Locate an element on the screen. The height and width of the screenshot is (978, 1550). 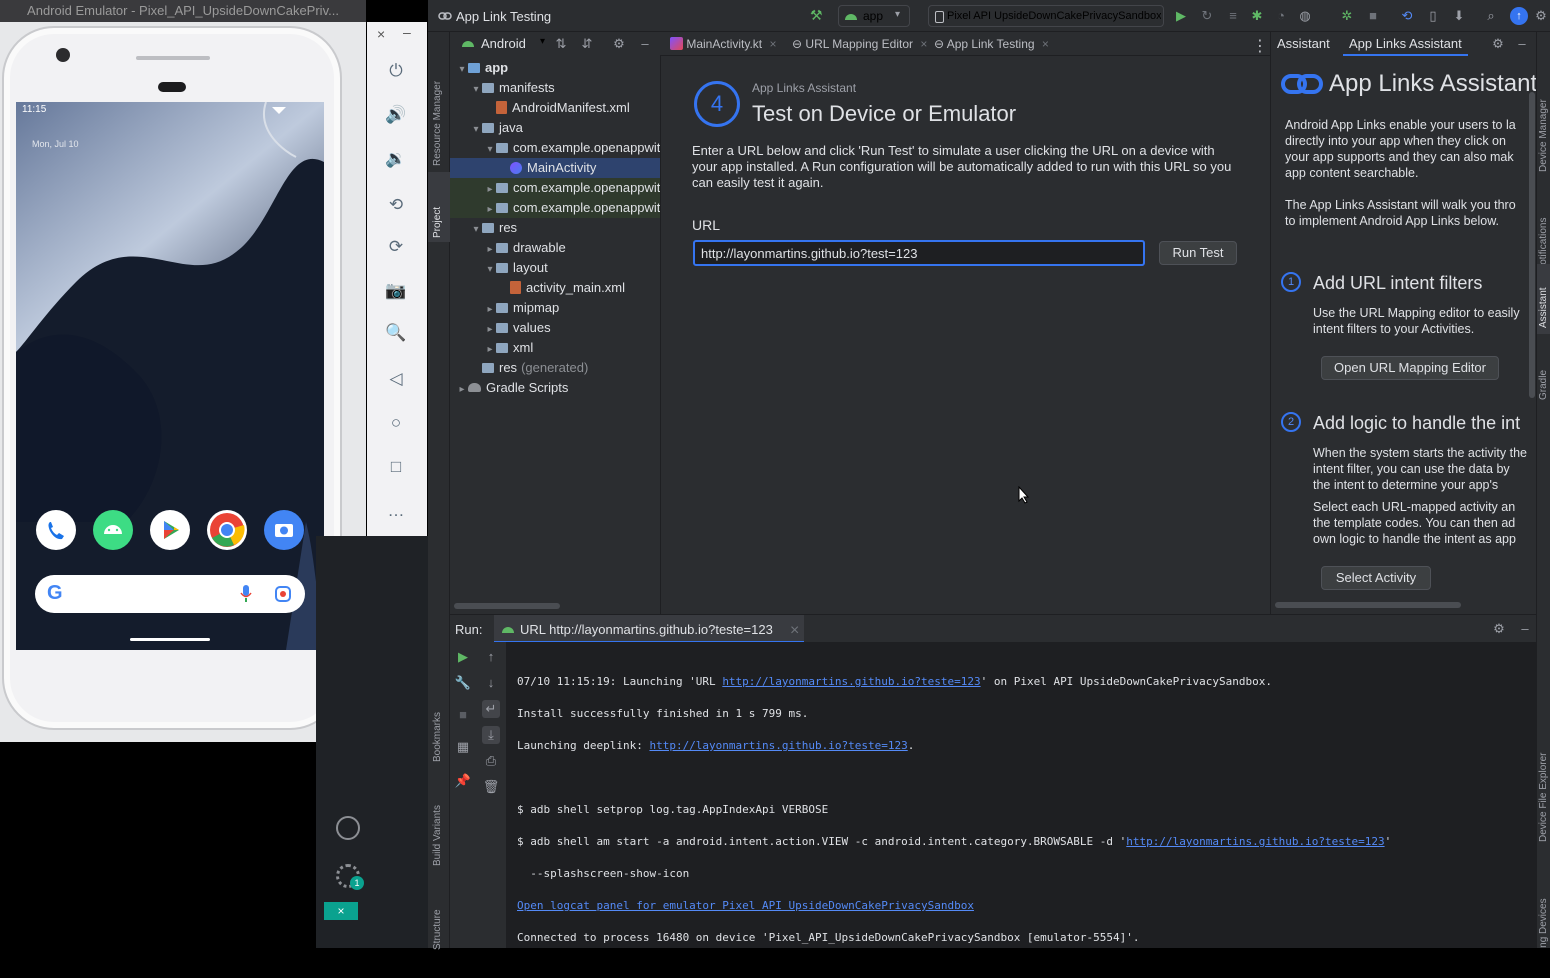
collapse-all-icon: ⇵ is located at coordinates (587, 44).